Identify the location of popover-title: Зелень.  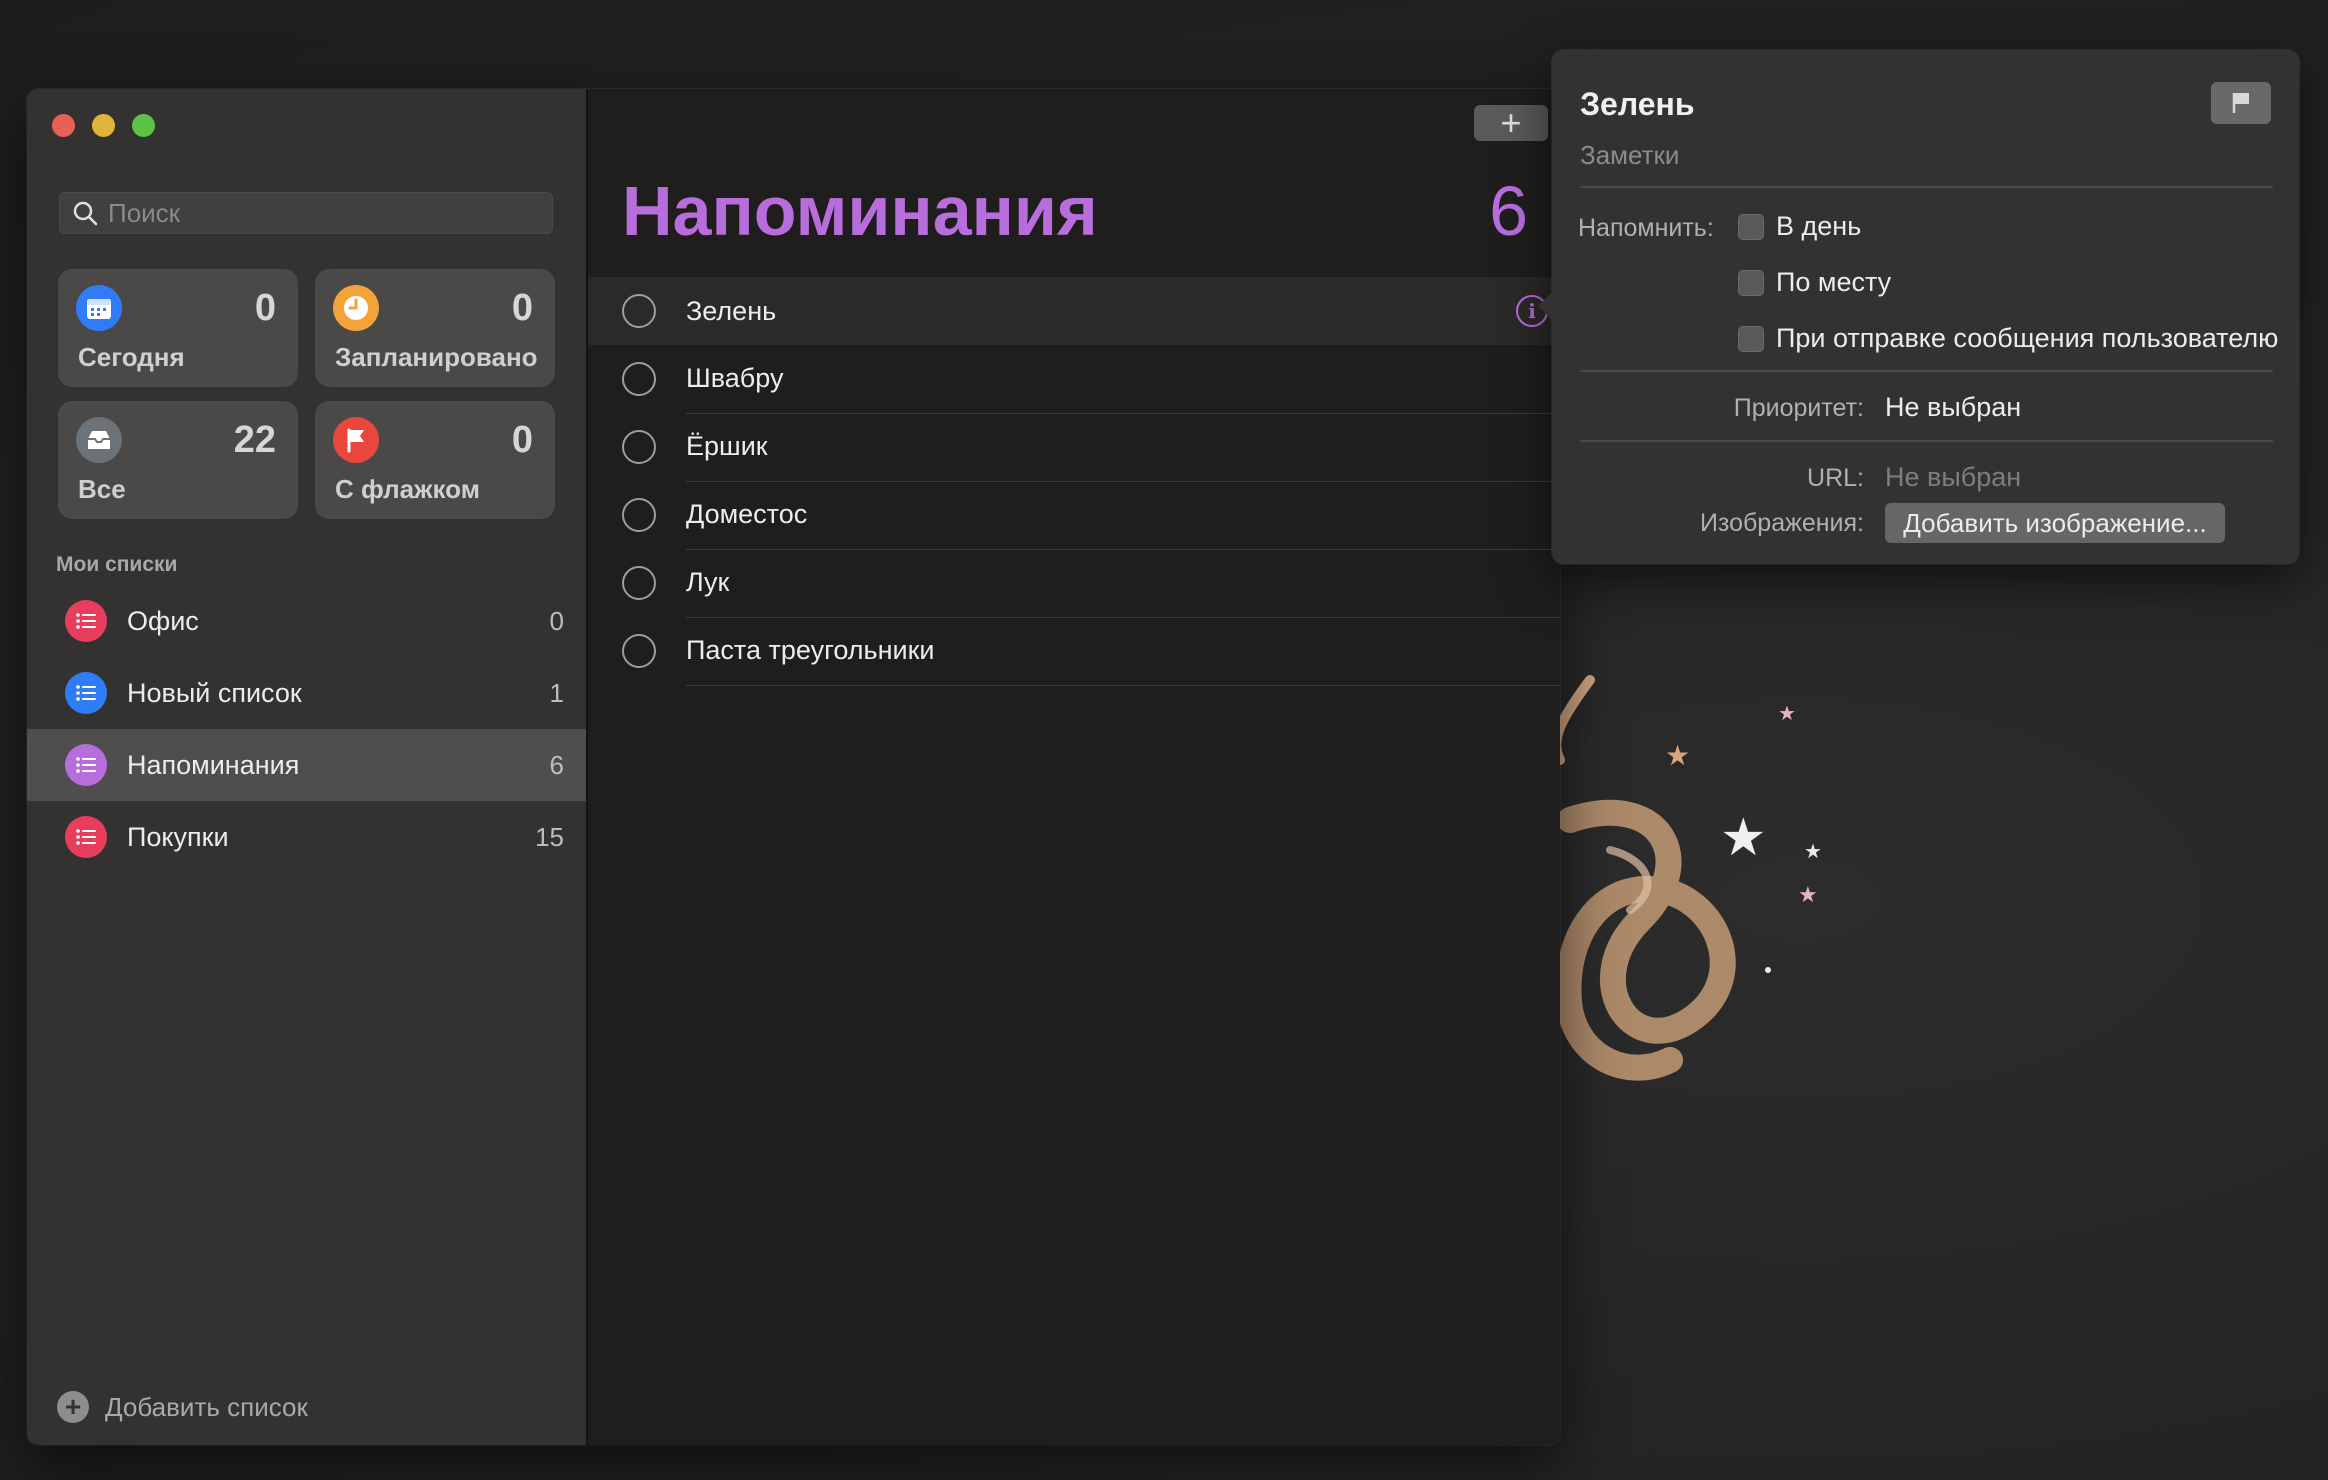
(1637, 104).